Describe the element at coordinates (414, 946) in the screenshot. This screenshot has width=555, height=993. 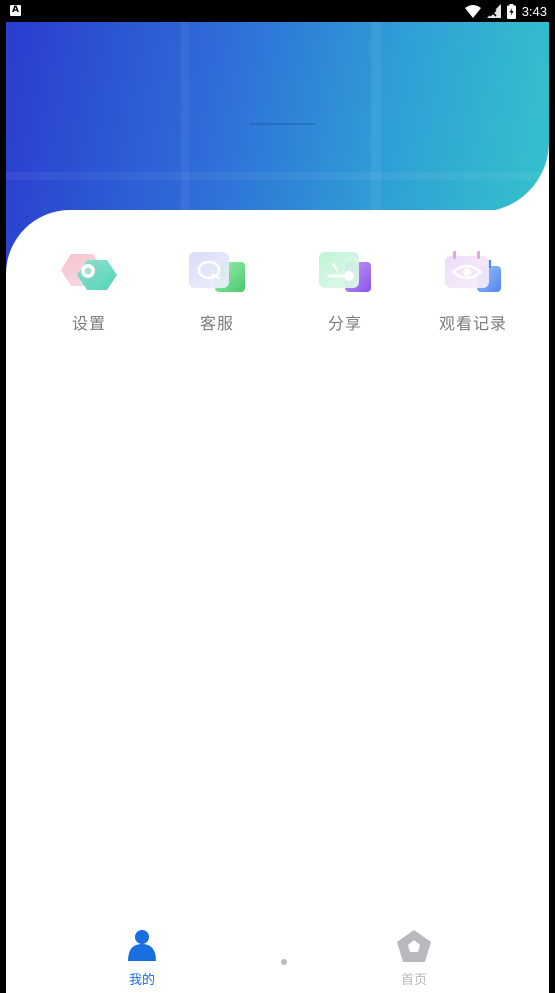
I see `home-icon` at that location.